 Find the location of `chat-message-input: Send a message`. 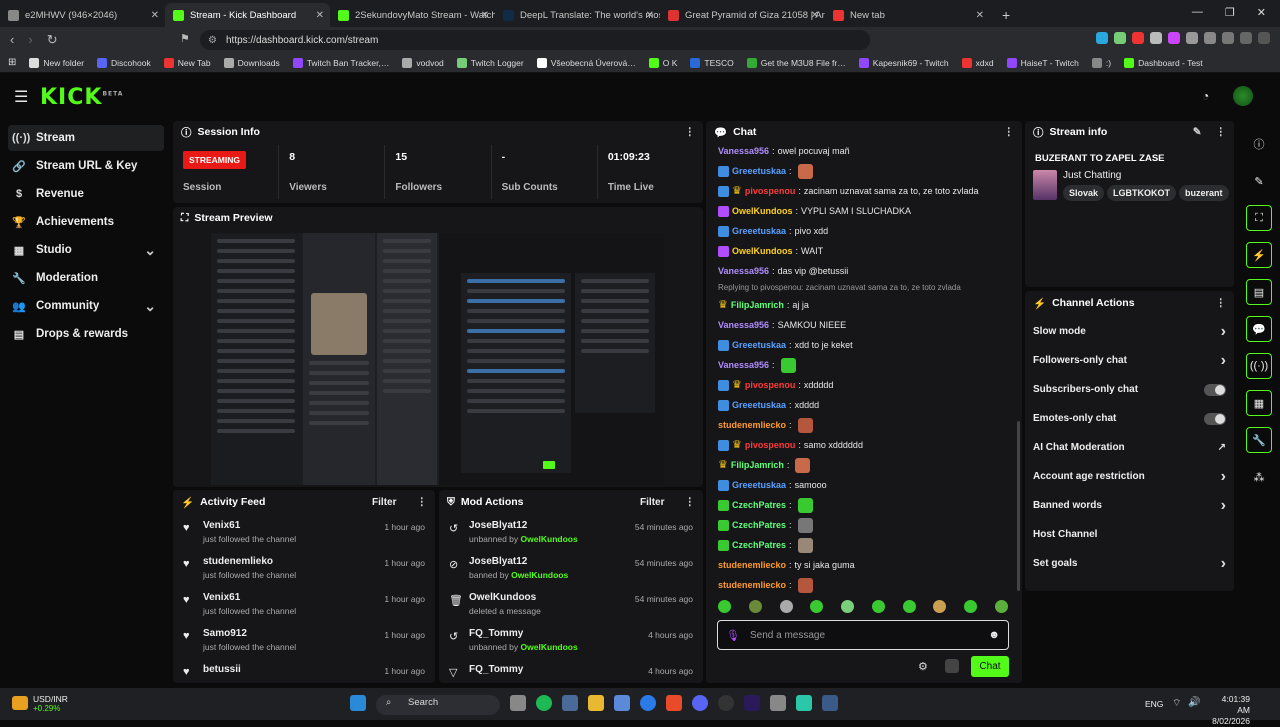

chat-message-input: Send a message is located at coordinates (787, 635).